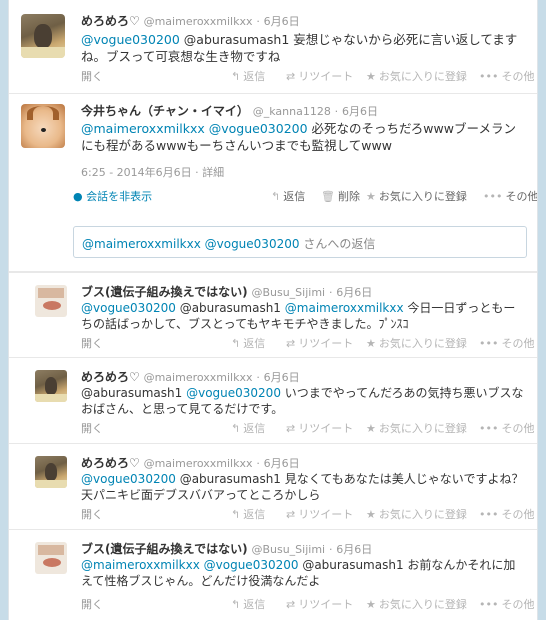 This screenshot has width=546, height=620. Describe the element at coordinates (493, 196) in the screenshot. I see `more-icon: •••` at that location.